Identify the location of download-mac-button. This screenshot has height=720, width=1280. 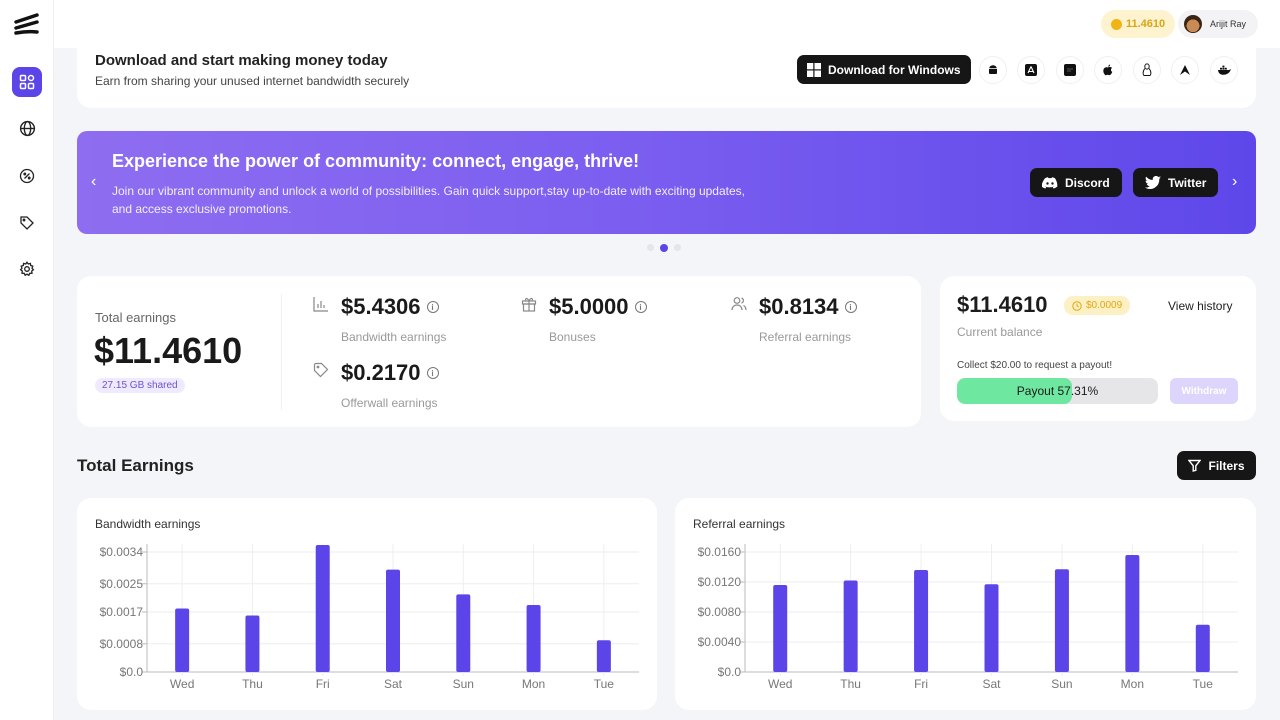
(1108, 70).